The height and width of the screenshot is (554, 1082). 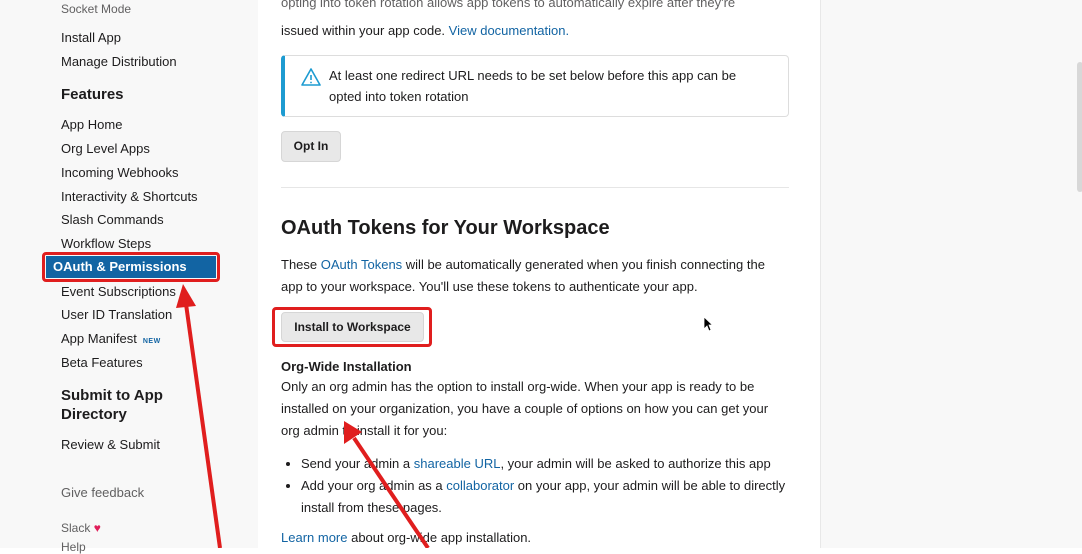 What do you see at coordinates (112, 219) in the screenshot?
I see `sidebar-item-slash-commands: Slash Commands` at bounding box center [112, 219].